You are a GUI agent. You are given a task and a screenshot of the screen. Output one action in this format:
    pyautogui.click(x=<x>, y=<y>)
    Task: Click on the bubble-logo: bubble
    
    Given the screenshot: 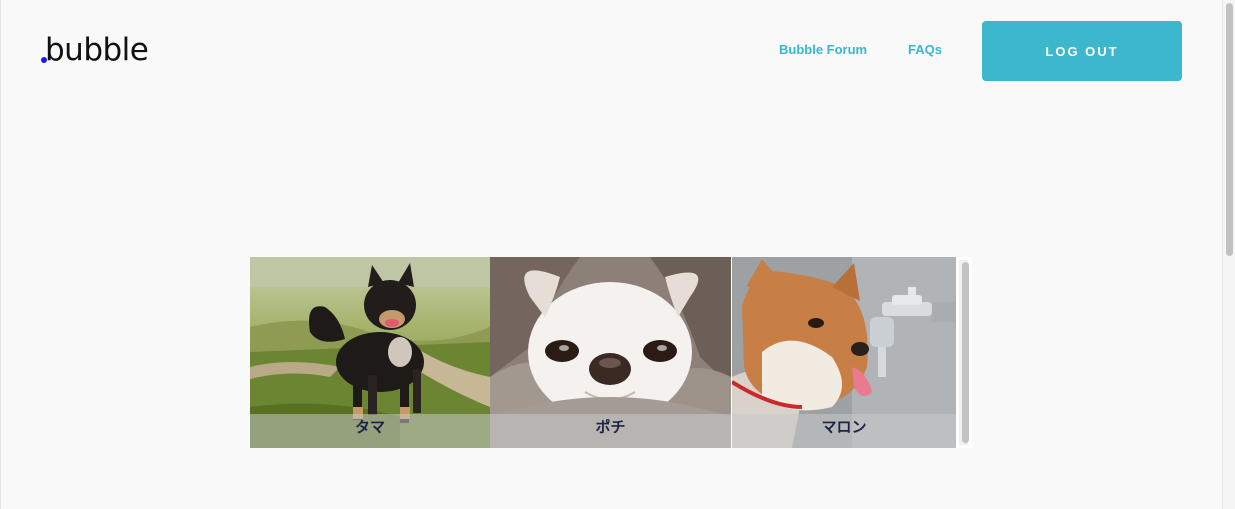 What is the action you would take?
    pyautogui.click(x=95, y=51)
    